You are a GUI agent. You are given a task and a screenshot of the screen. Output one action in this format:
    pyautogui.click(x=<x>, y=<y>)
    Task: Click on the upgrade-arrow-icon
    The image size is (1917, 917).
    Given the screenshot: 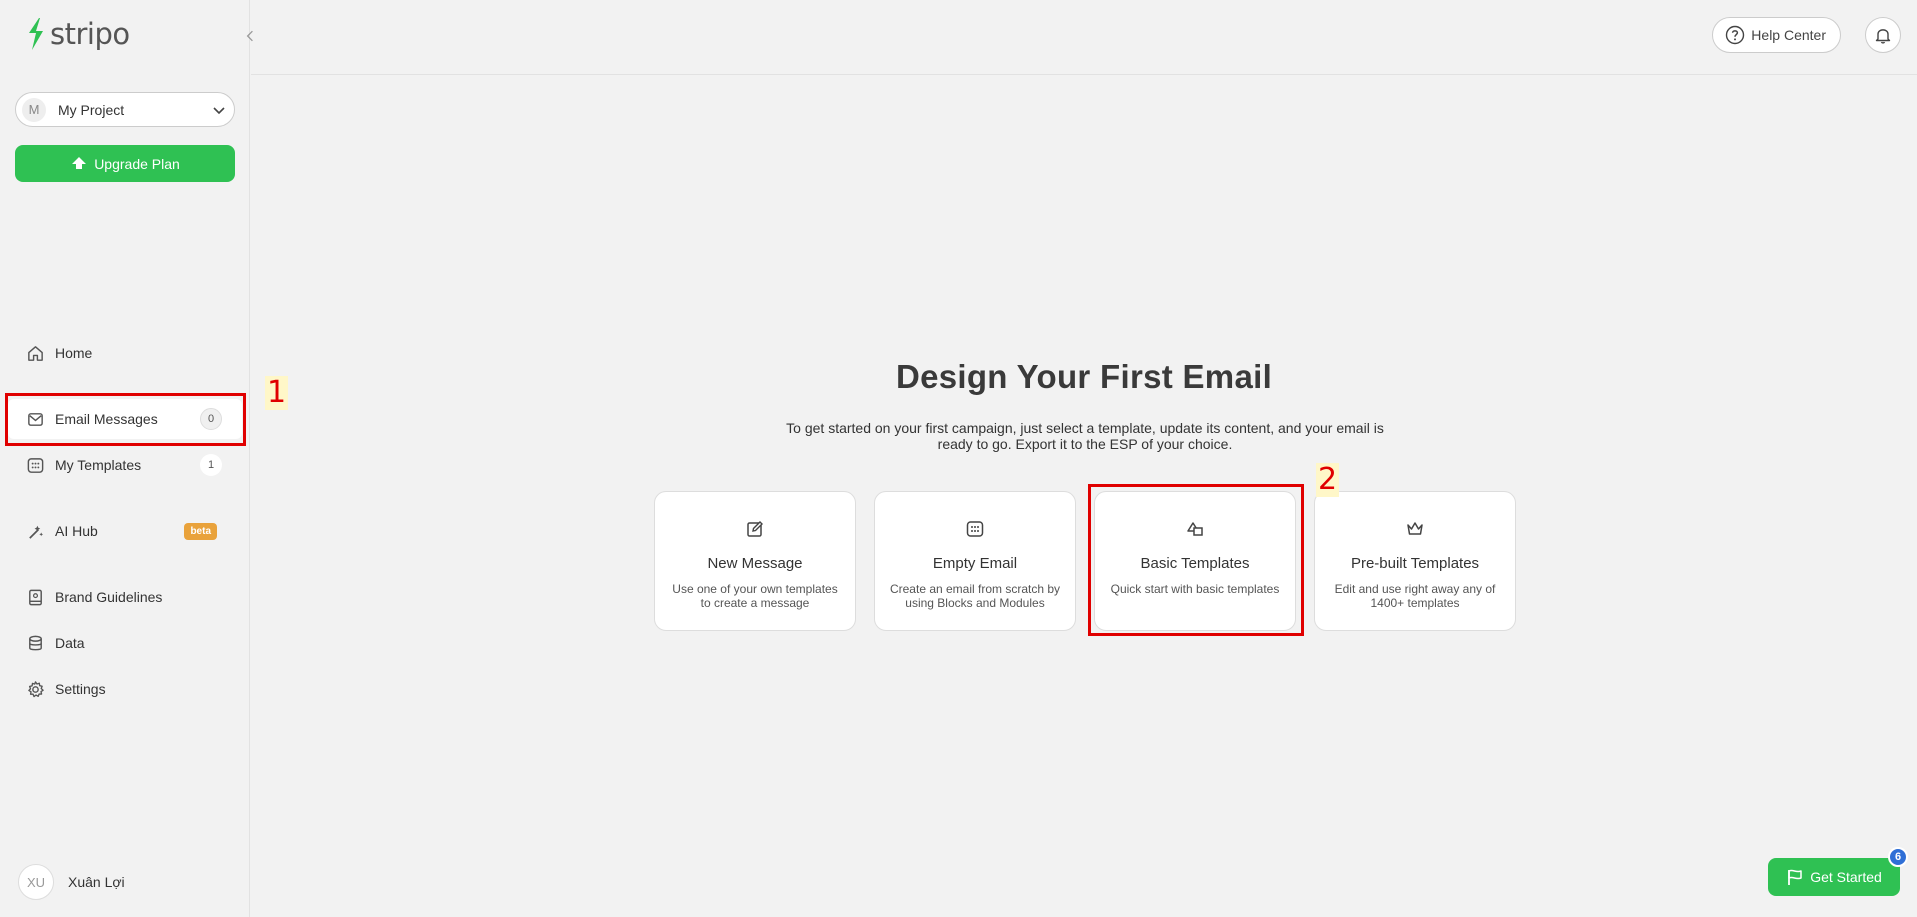 What is the action you would take?
    pyautogui.click(x=79, y=162)
    